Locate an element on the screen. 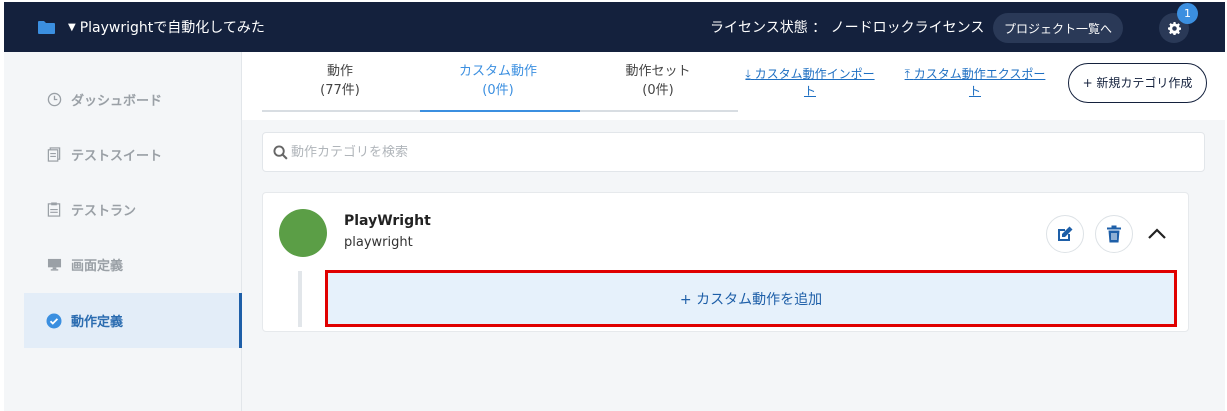 The width and height of the screenshot is (1227, 411). project-selector: ▼ Playwrightで自動化してみた is located at coordinates (166, 27).